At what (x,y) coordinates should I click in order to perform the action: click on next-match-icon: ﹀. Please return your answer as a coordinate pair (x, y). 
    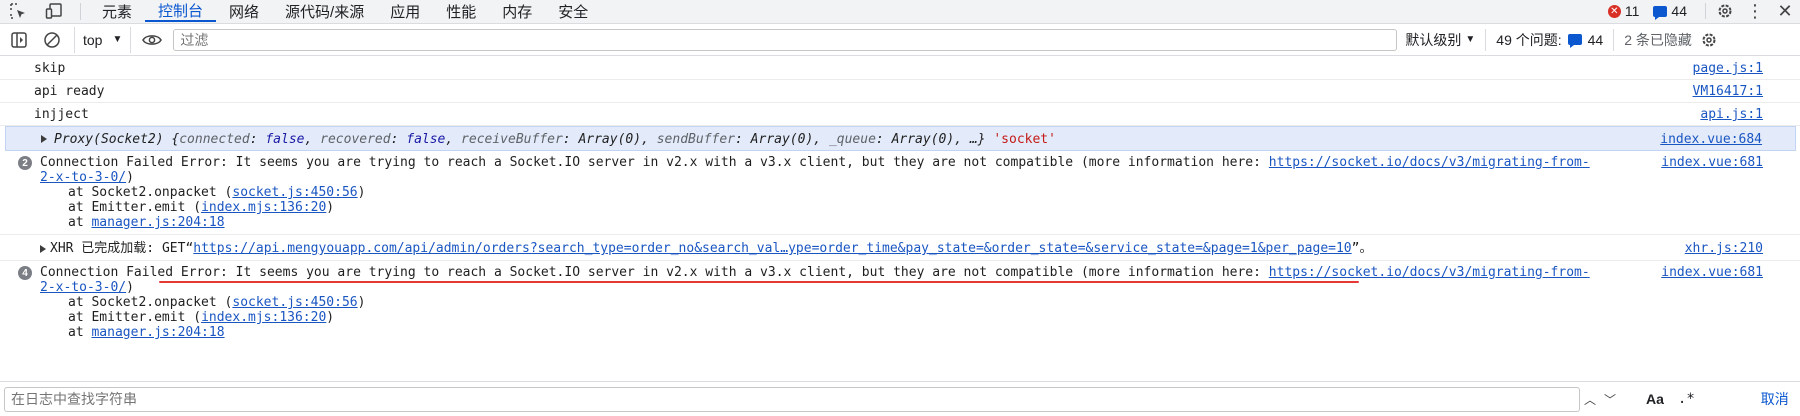
    Looking at the image, I should click on (1610, 399).